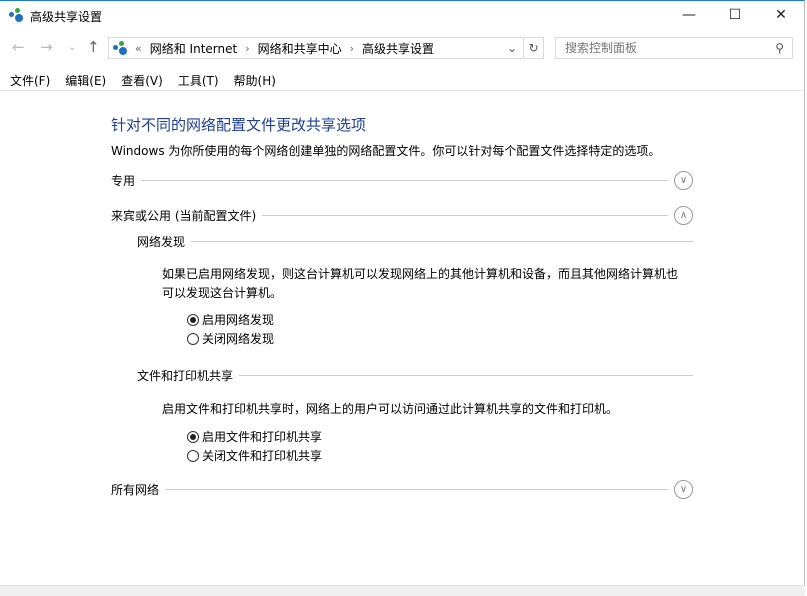  Describe the element at coordinates (390, 409) in the screenshot. I see `sharing-description: 启用文件和打印机共享时，网络上的用户可以访问通过此计算机共享的文件和打印机。` at that location.